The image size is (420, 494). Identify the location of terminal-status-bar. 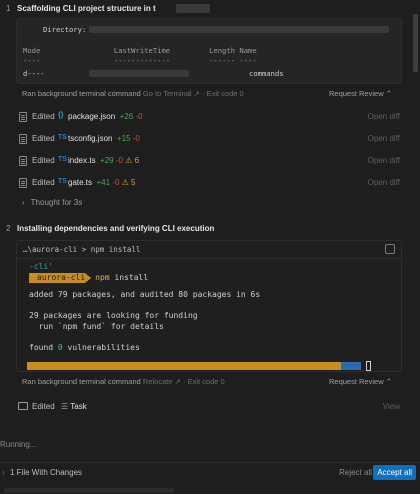
(194, 366).